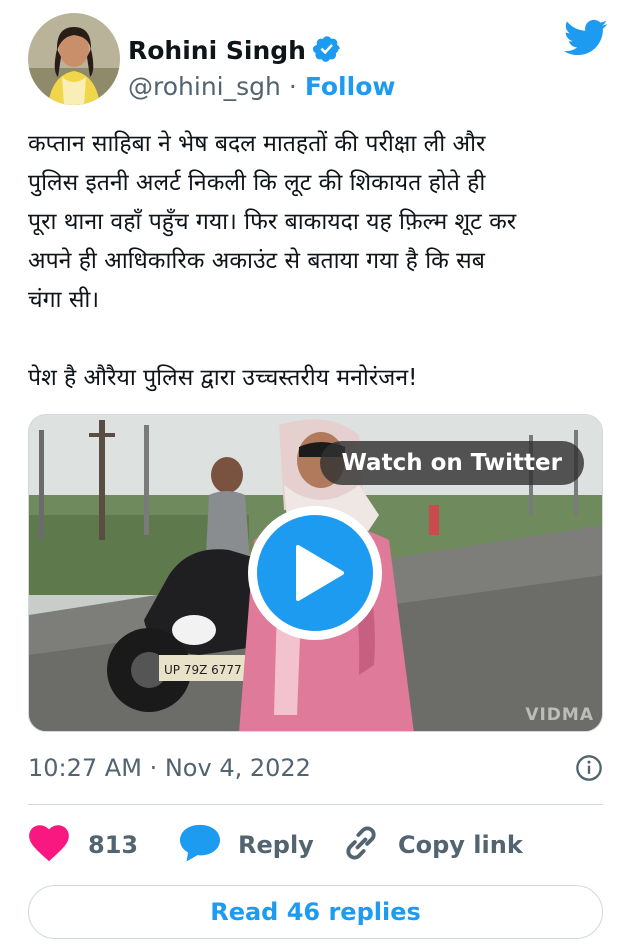 This screenshot has width=627, height=950. Describe the element at coordinates (276, 845) in the screenshot. I see `reply-label: Reply` at that location.